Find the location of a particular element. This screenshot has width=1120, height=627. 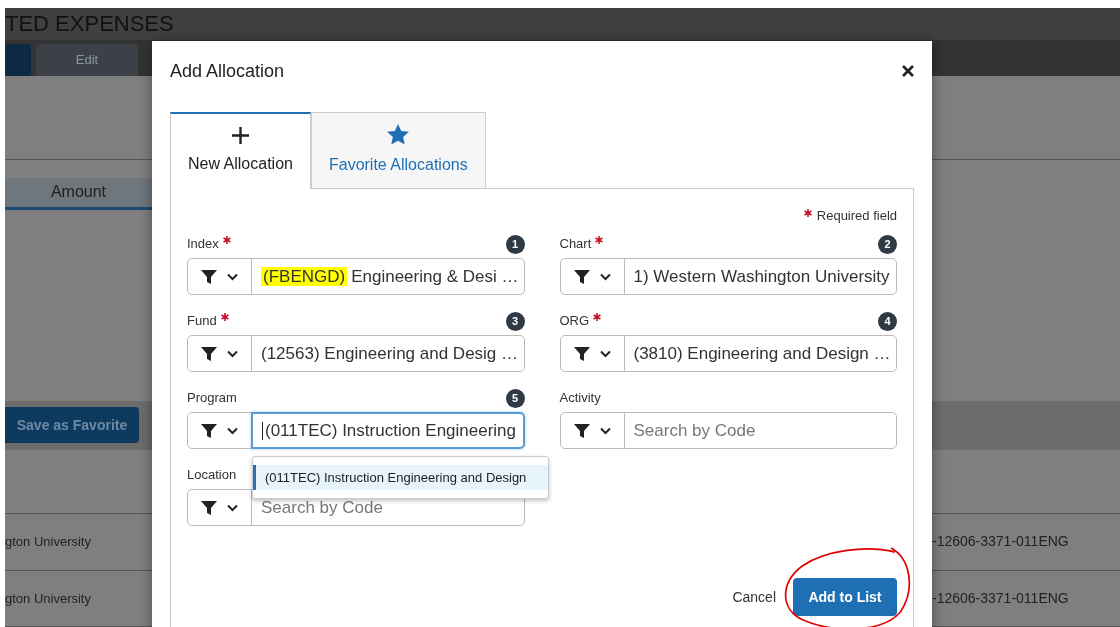

search-field: (011TEC) Instruction Engineering is located at coordinates (388, 430).